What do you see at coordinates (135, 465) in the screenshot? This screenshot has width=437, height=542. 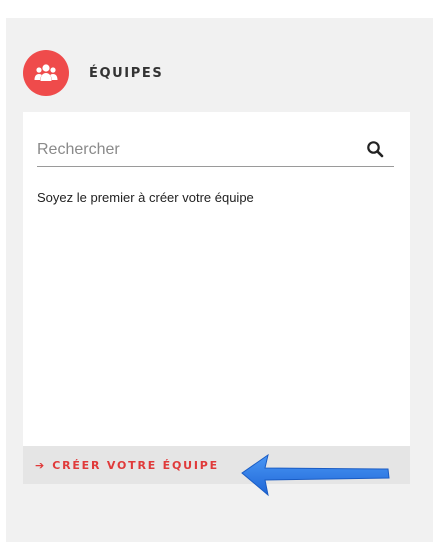 I see `create-team-label: CRÉER VOTRE ÉQUIPE` at bounding box center [135, 465].